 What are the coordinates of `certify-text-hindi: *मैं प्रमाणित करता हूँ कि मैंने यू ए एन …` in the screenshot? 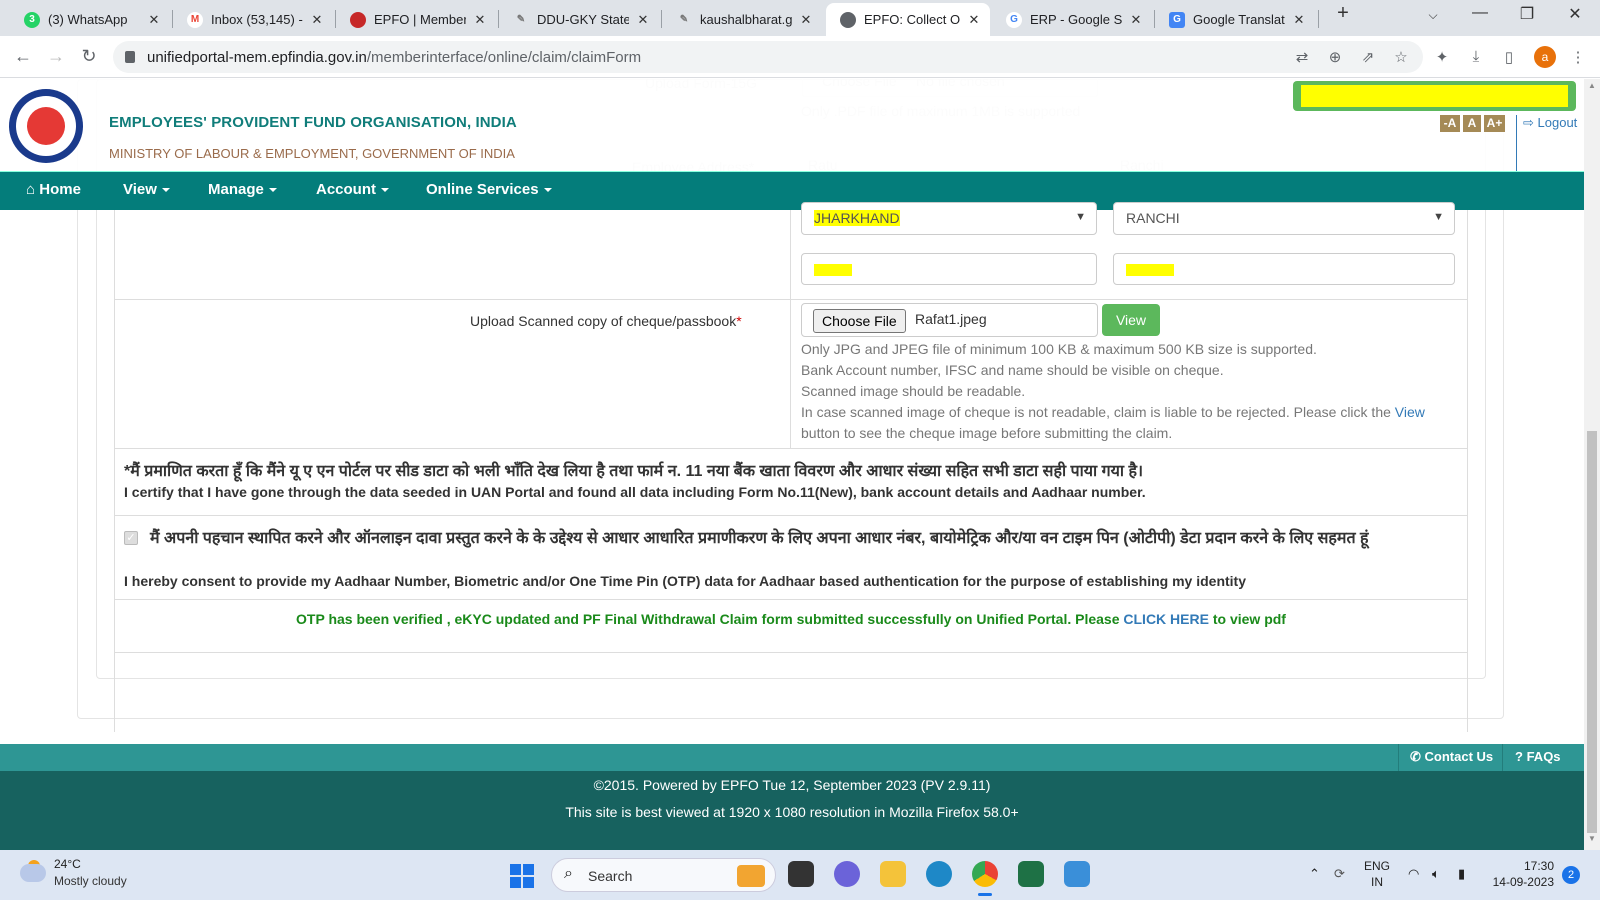 It's located at (634, 471).